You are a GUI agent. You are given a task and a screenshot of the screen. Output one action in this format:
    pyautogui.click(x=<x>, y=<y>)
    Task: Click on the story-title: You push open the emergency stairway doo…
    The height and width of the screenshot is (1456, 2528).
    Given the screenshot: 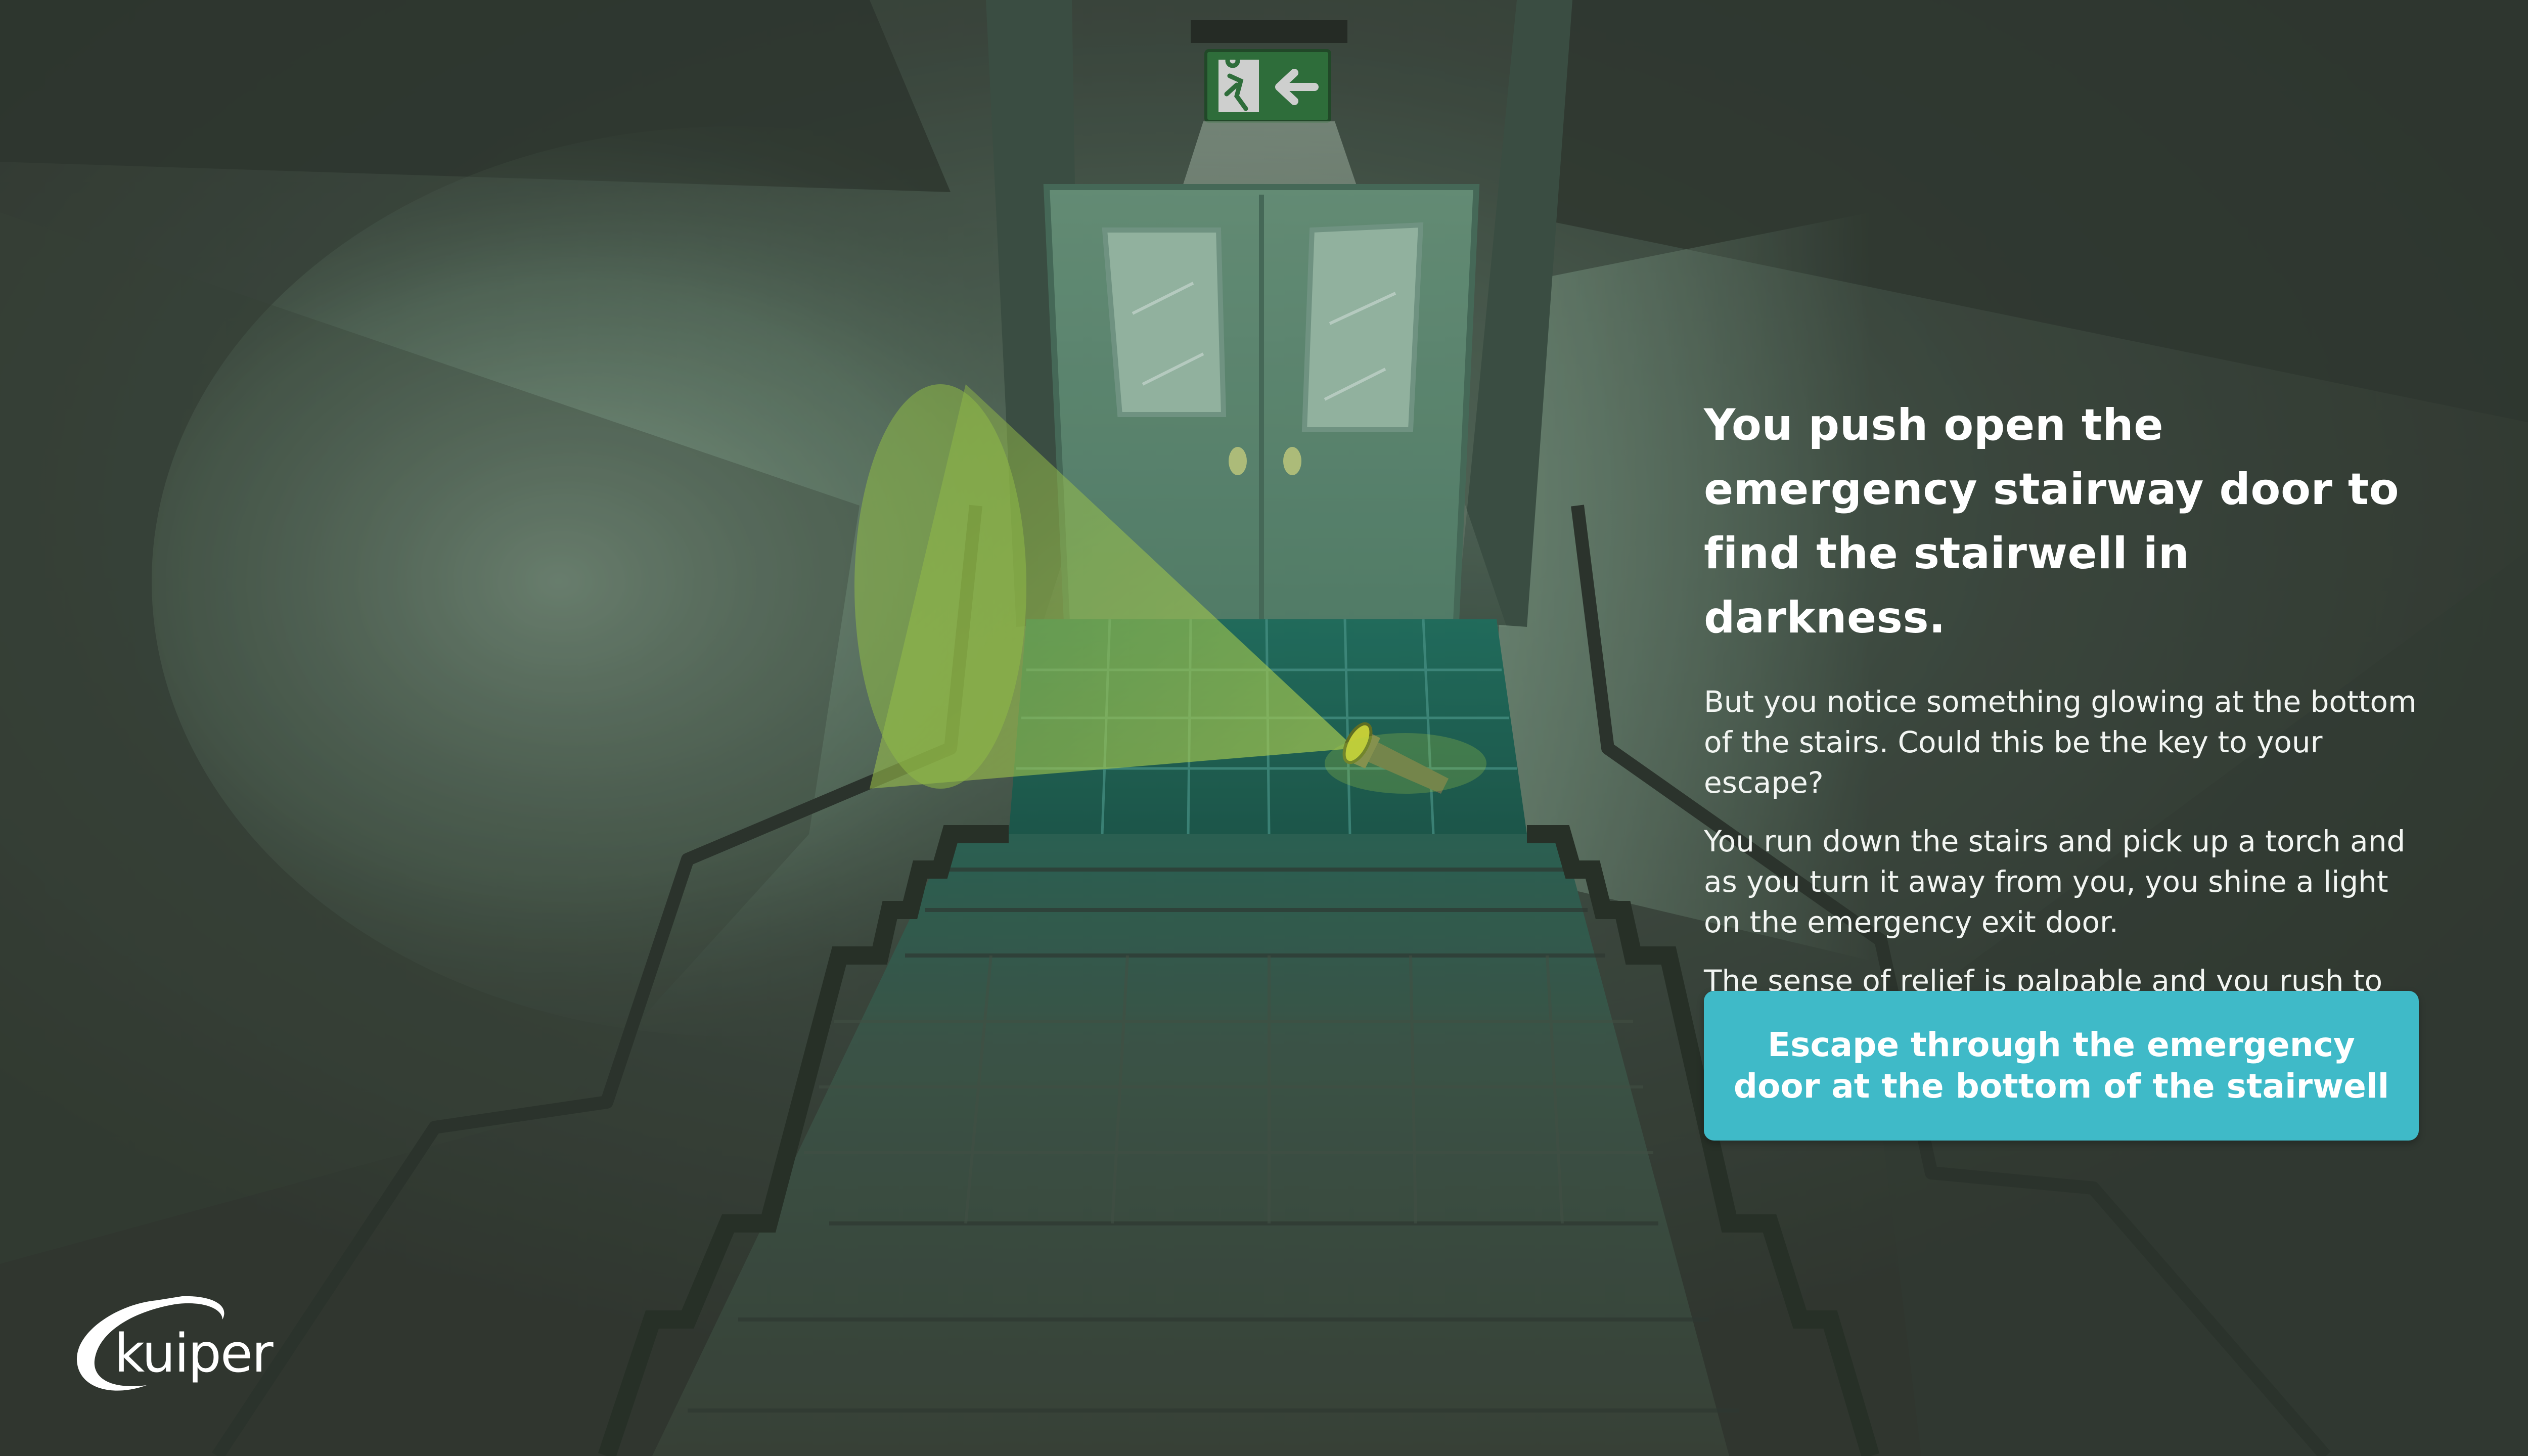 What is the action you would take?
    pyautogui.click(x=2052, y=521)
    